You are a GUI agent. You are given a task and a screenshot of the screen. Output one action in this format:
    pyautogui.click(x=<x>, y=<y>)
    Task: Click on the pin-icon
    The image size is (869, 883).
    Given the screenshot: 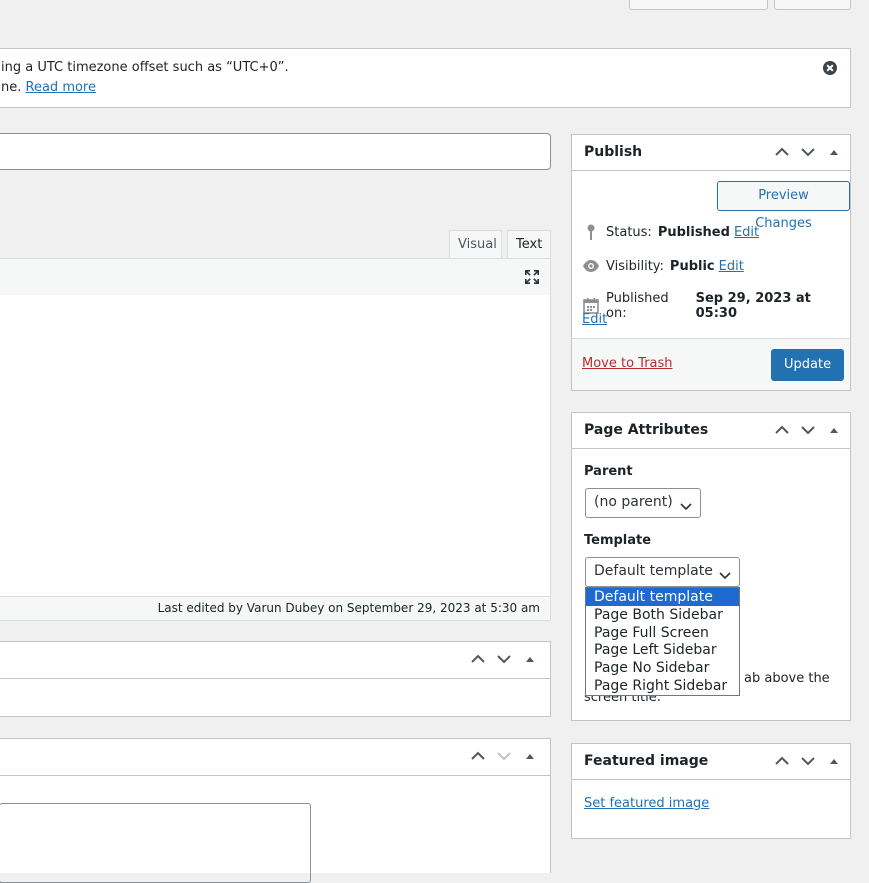 What is the action you would take?
    pyautogui.click(x=591, y=232)
    